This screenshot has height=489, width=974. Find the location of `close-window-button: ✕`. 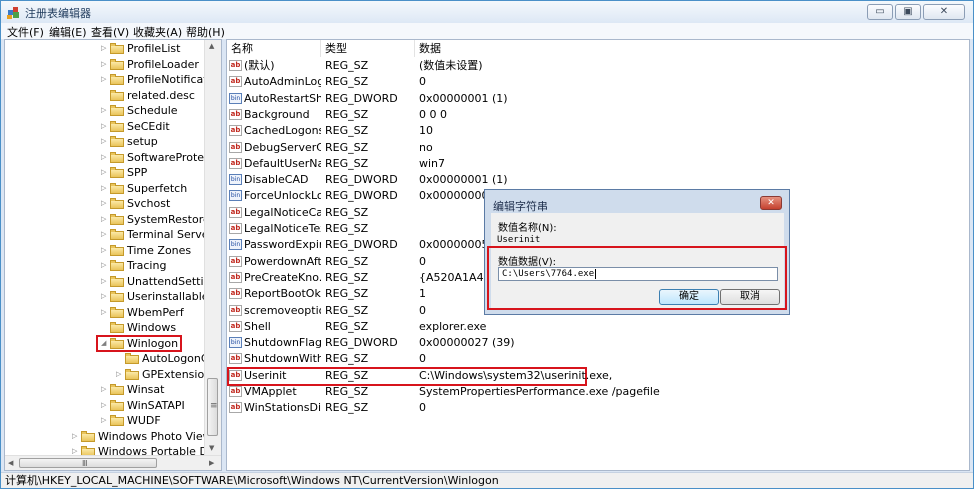

close-window-button: ✕ is located at coordinates (944, 12).